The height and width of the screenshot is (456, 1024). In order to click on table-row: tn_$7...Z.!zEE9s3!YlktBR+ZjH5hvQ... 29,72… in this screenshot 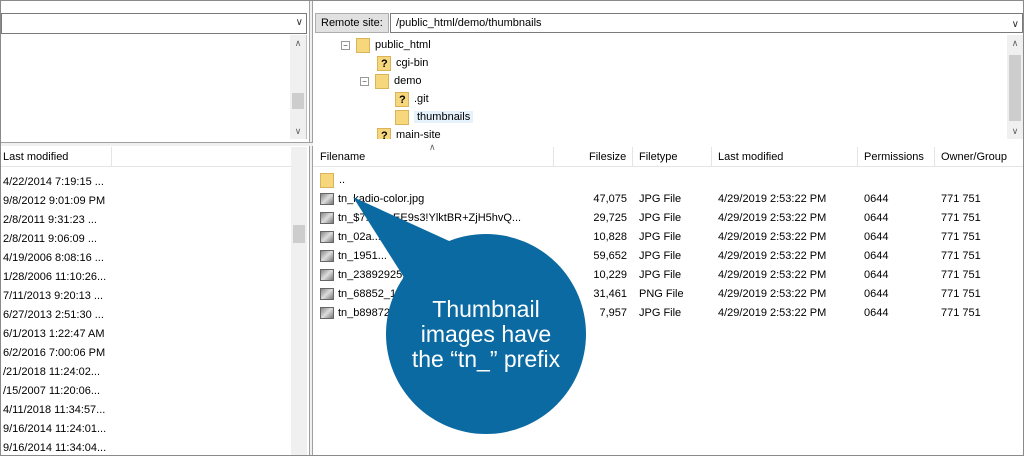, I will do `click(668, 218)`.